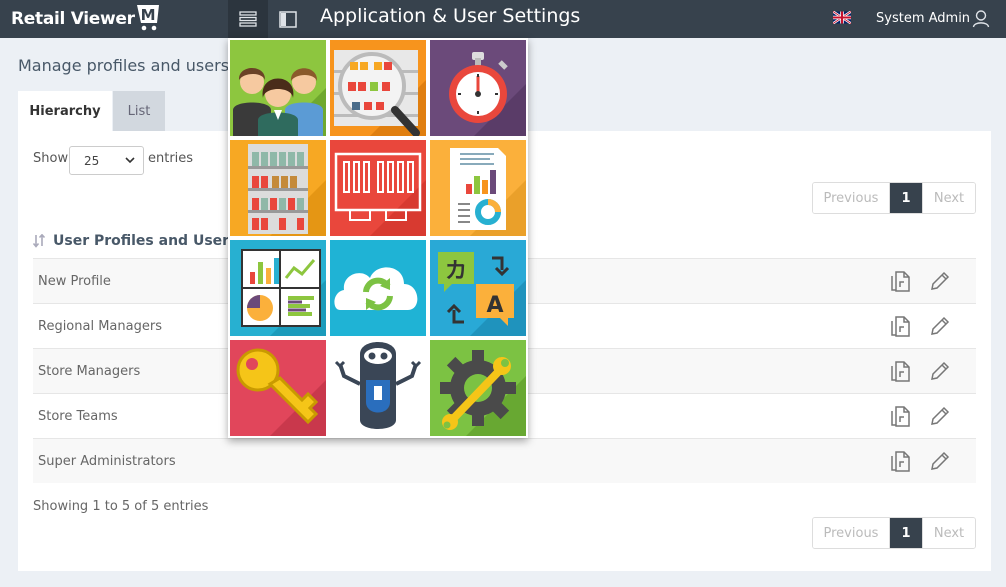  I want to click on menu-tile-shelf-inspection, so click(378, 88).